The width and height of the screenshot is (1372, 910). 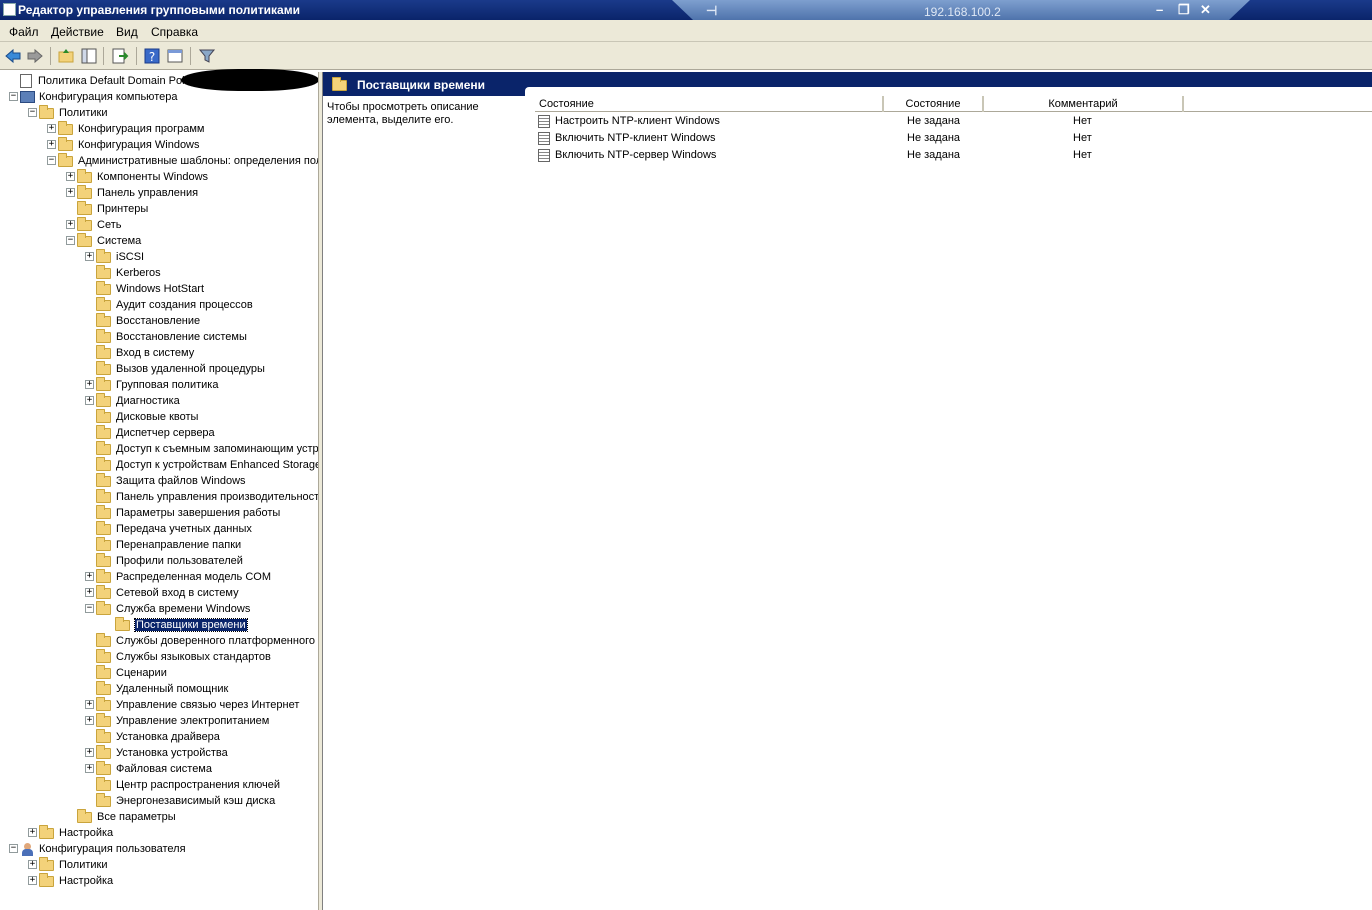 I want to click on tree-node: − Конфигурация пользователя, so click(x=97, y=849).